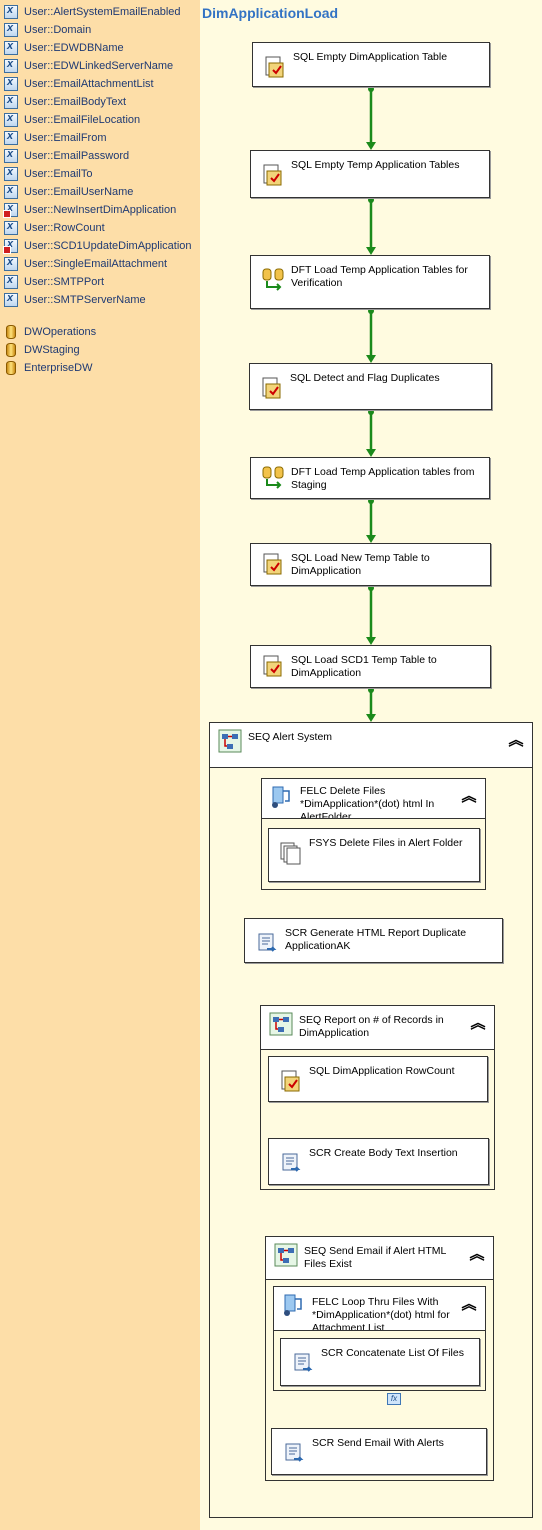 The image size is (542, 1530). What do you see at coordinates (64, 48) in the screenshot?
I see `variable-item: x User::EDWDBName` at bounding box center [64, 48].